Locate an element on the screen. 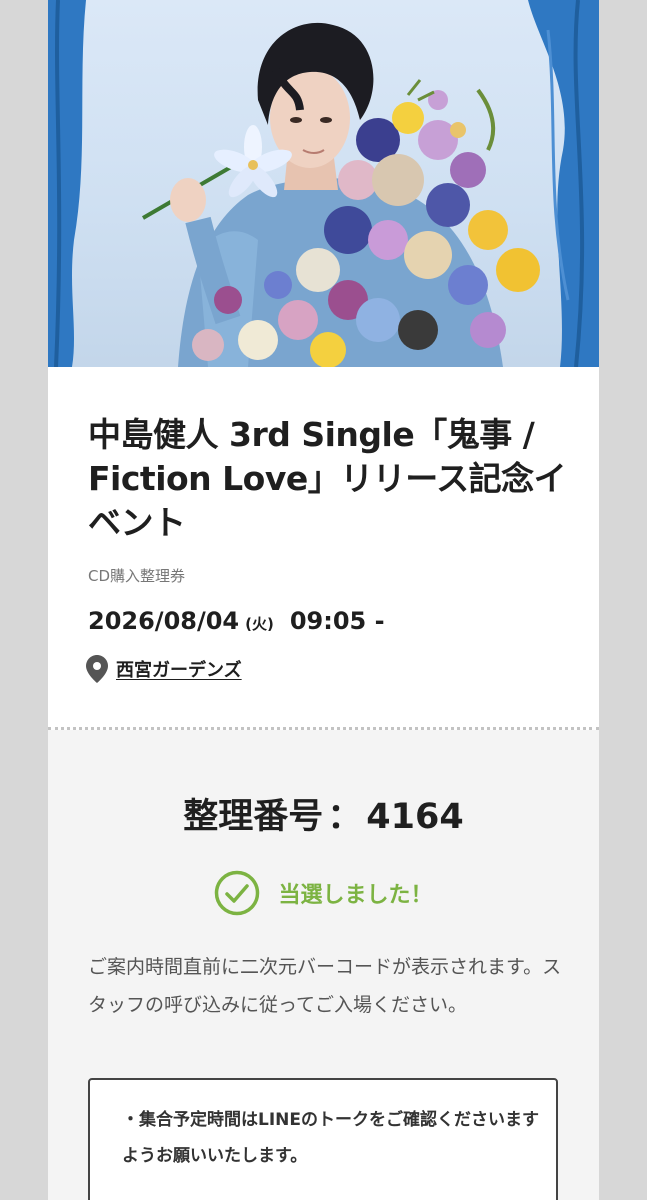 The image size is (647, 1200). venue-link: 西宮ガーデンズ is located at coordinates (179, 669).